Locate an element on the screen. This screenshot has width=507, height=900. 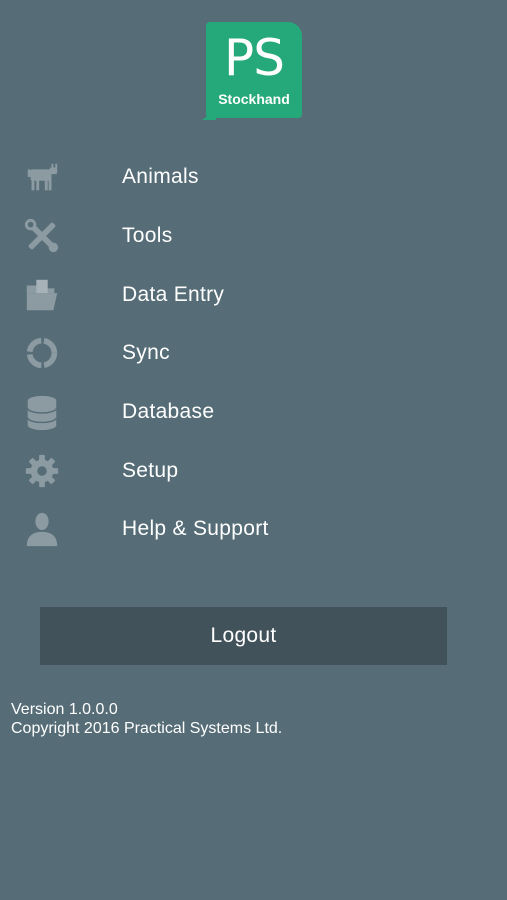
menu-item-label: Help & Support is located at coordinates (195, 529).